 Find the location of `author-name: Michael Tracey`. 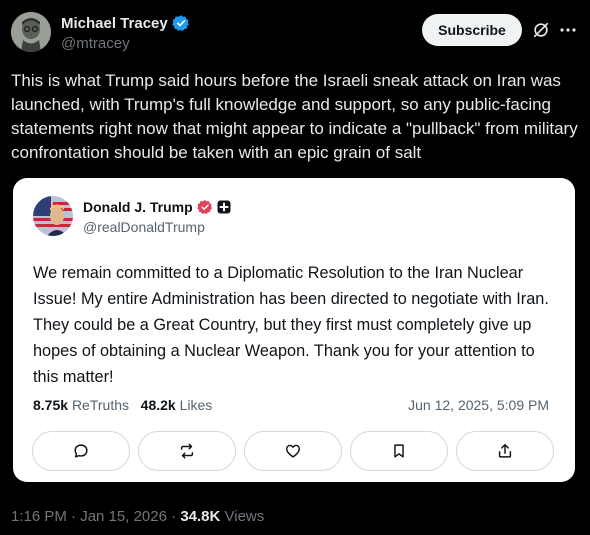

author-name: Michael Tracey is located at coordinates (114, 23).